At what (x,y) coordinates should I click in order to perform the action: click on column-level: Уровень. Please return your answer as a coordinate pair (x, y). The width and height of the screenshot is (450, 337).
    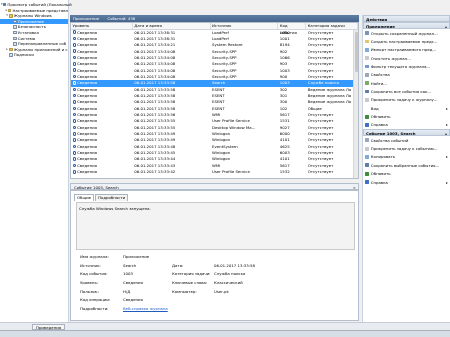
    Looking at the image, I should click on (102, 26).